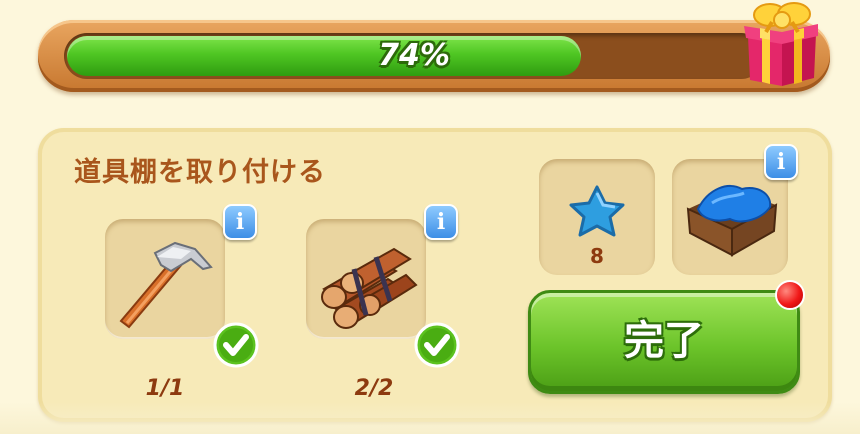 Image resolution: width=860 pixels, height=434 pixels. What do you see at coordinates (414, 55) in the screenshot?
I see `progress-label: 74%` at bounding box center [414, 55].